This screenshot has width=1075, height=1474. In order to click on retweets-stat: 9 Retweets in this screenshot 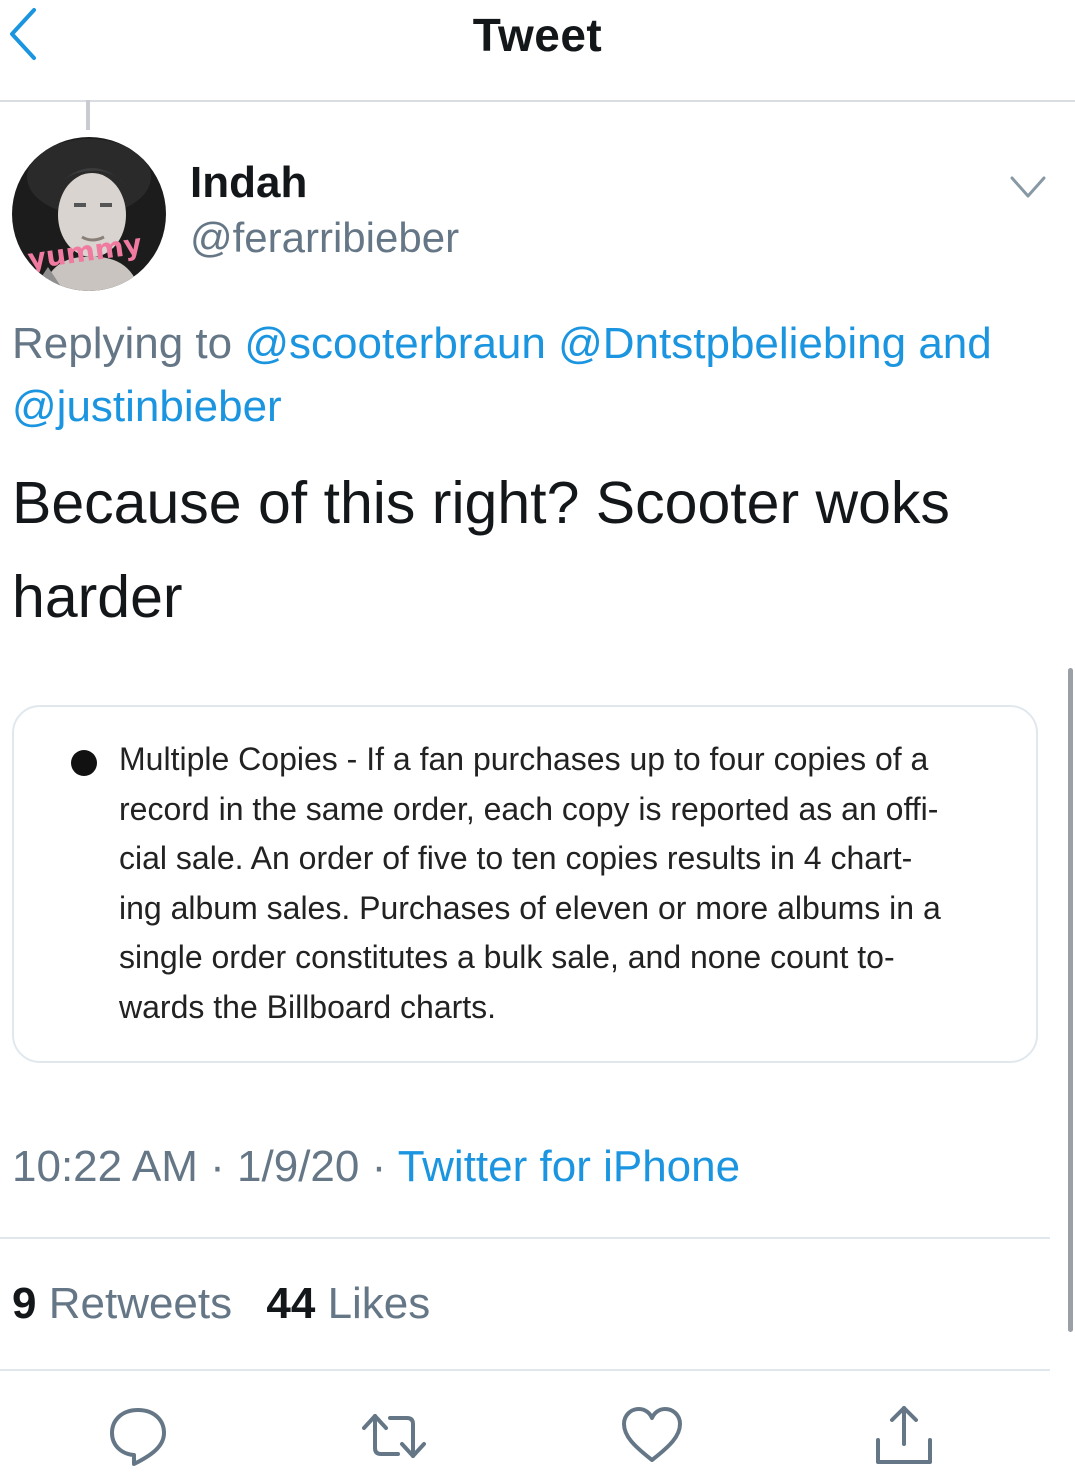, I will do `click(122, 1303)`.